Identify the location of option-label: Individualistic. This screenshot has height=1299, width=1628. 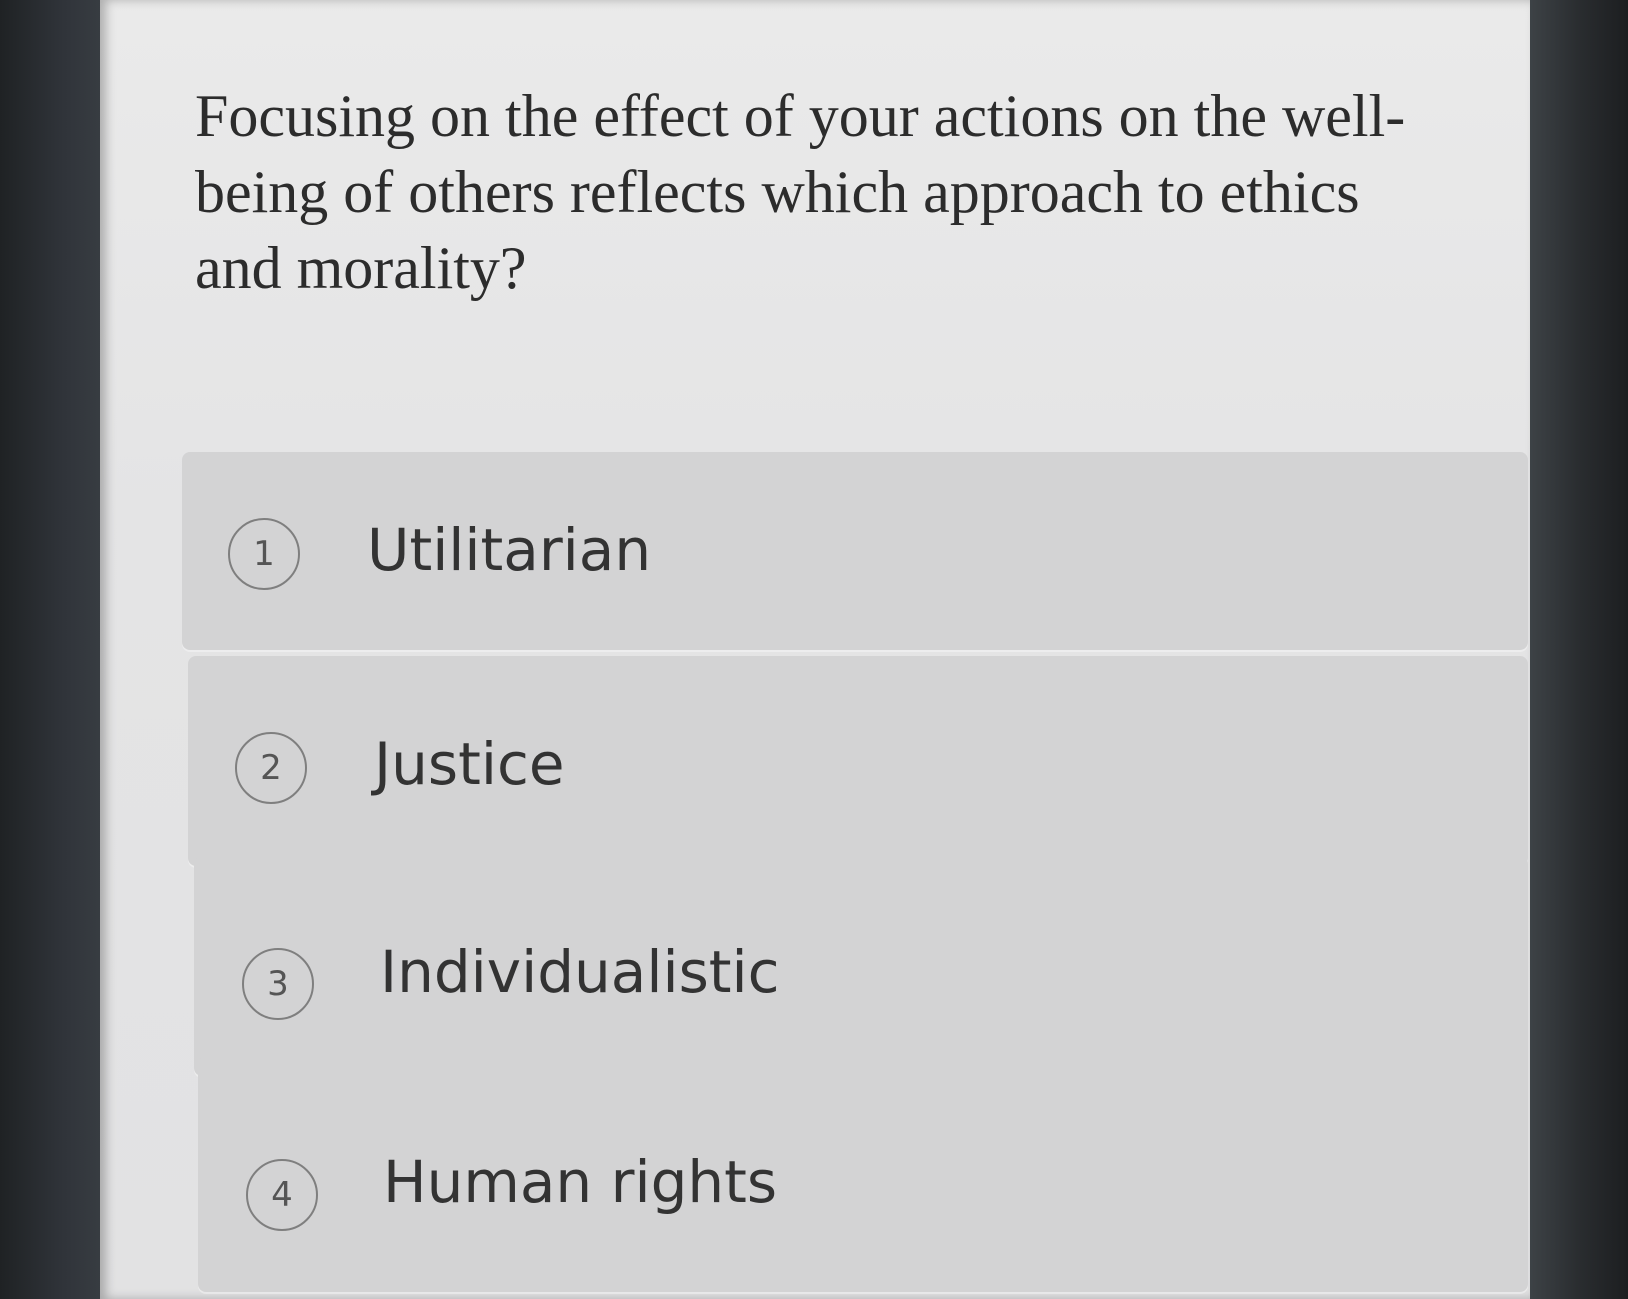
(580, 972).